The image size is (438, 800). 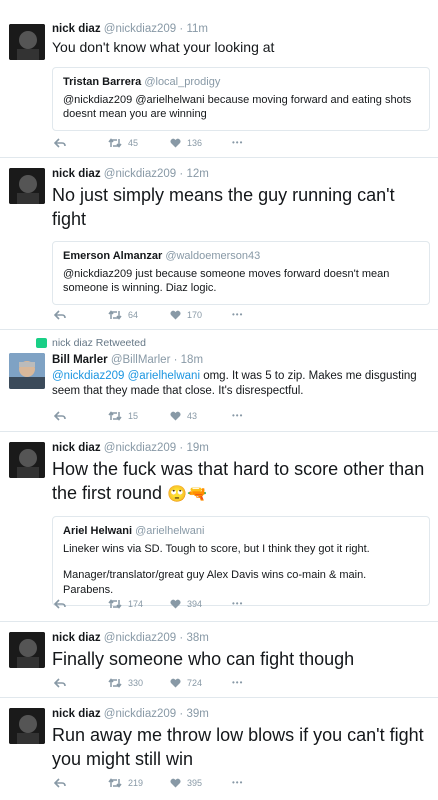 What do you see at coordinates (192, 416) in the screenshot?
I see `like-count: 43` at bounding box center [192, 416].